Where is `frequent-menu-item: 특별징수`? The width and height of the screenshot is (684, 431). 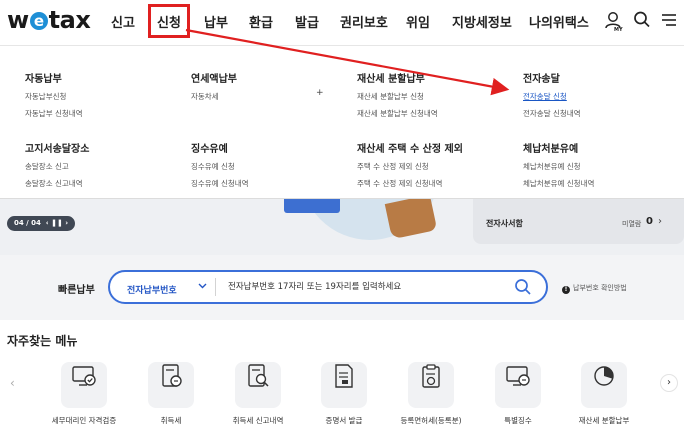
frequent-menu-item: 특별징수 is located at coordinates (518, 389).